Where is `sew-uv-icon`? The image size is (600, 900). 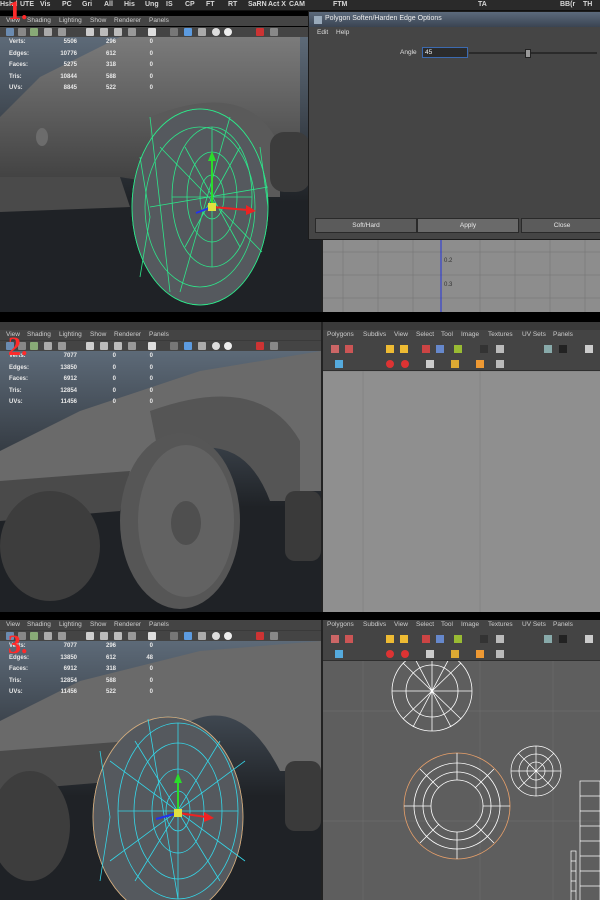 sew-uv-icon is located at coordinates (440, 349).